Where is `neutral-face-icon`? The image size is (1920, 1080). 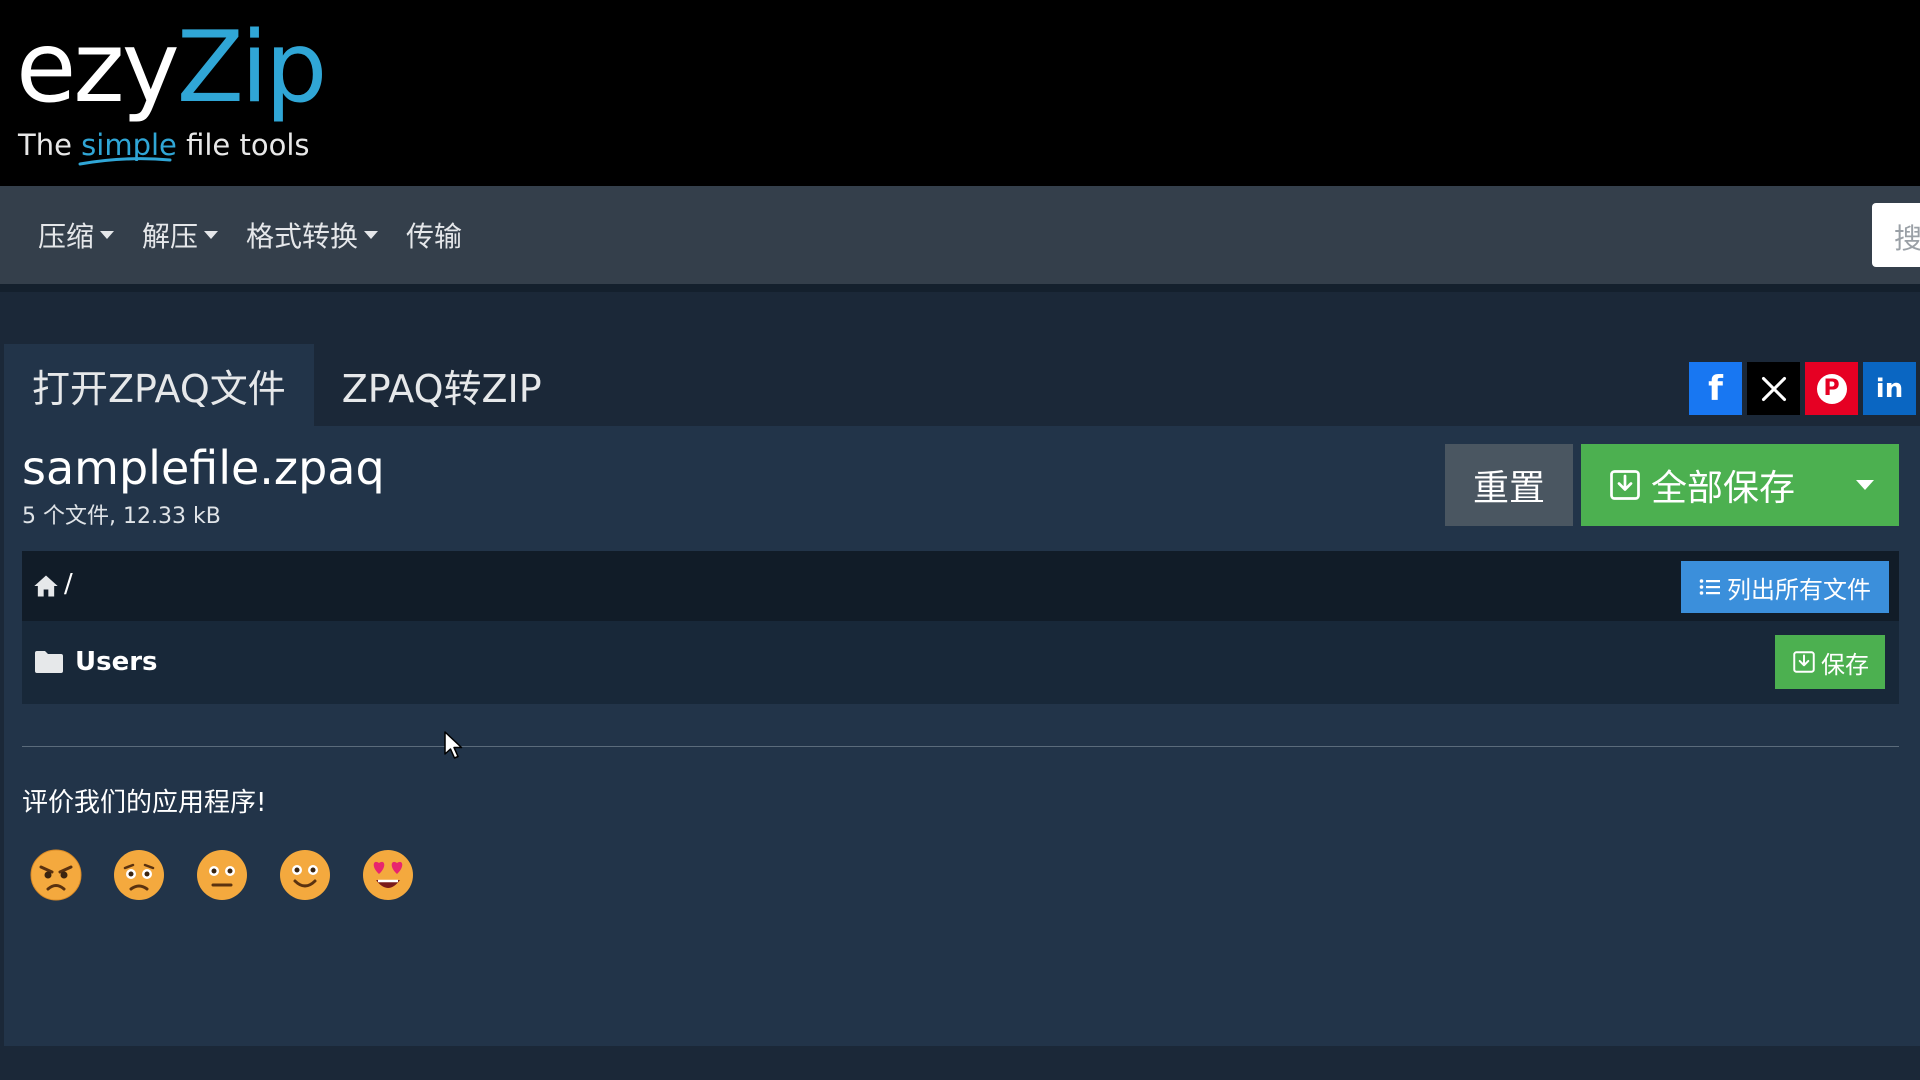 neutral-face-icon is located at coordinates (222, 875).